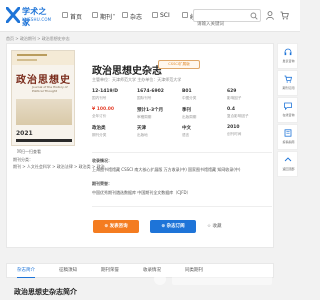 This screenshot has width=320, height=300. I want to click on chevron-down-icon: ▾, so click(114, 14).